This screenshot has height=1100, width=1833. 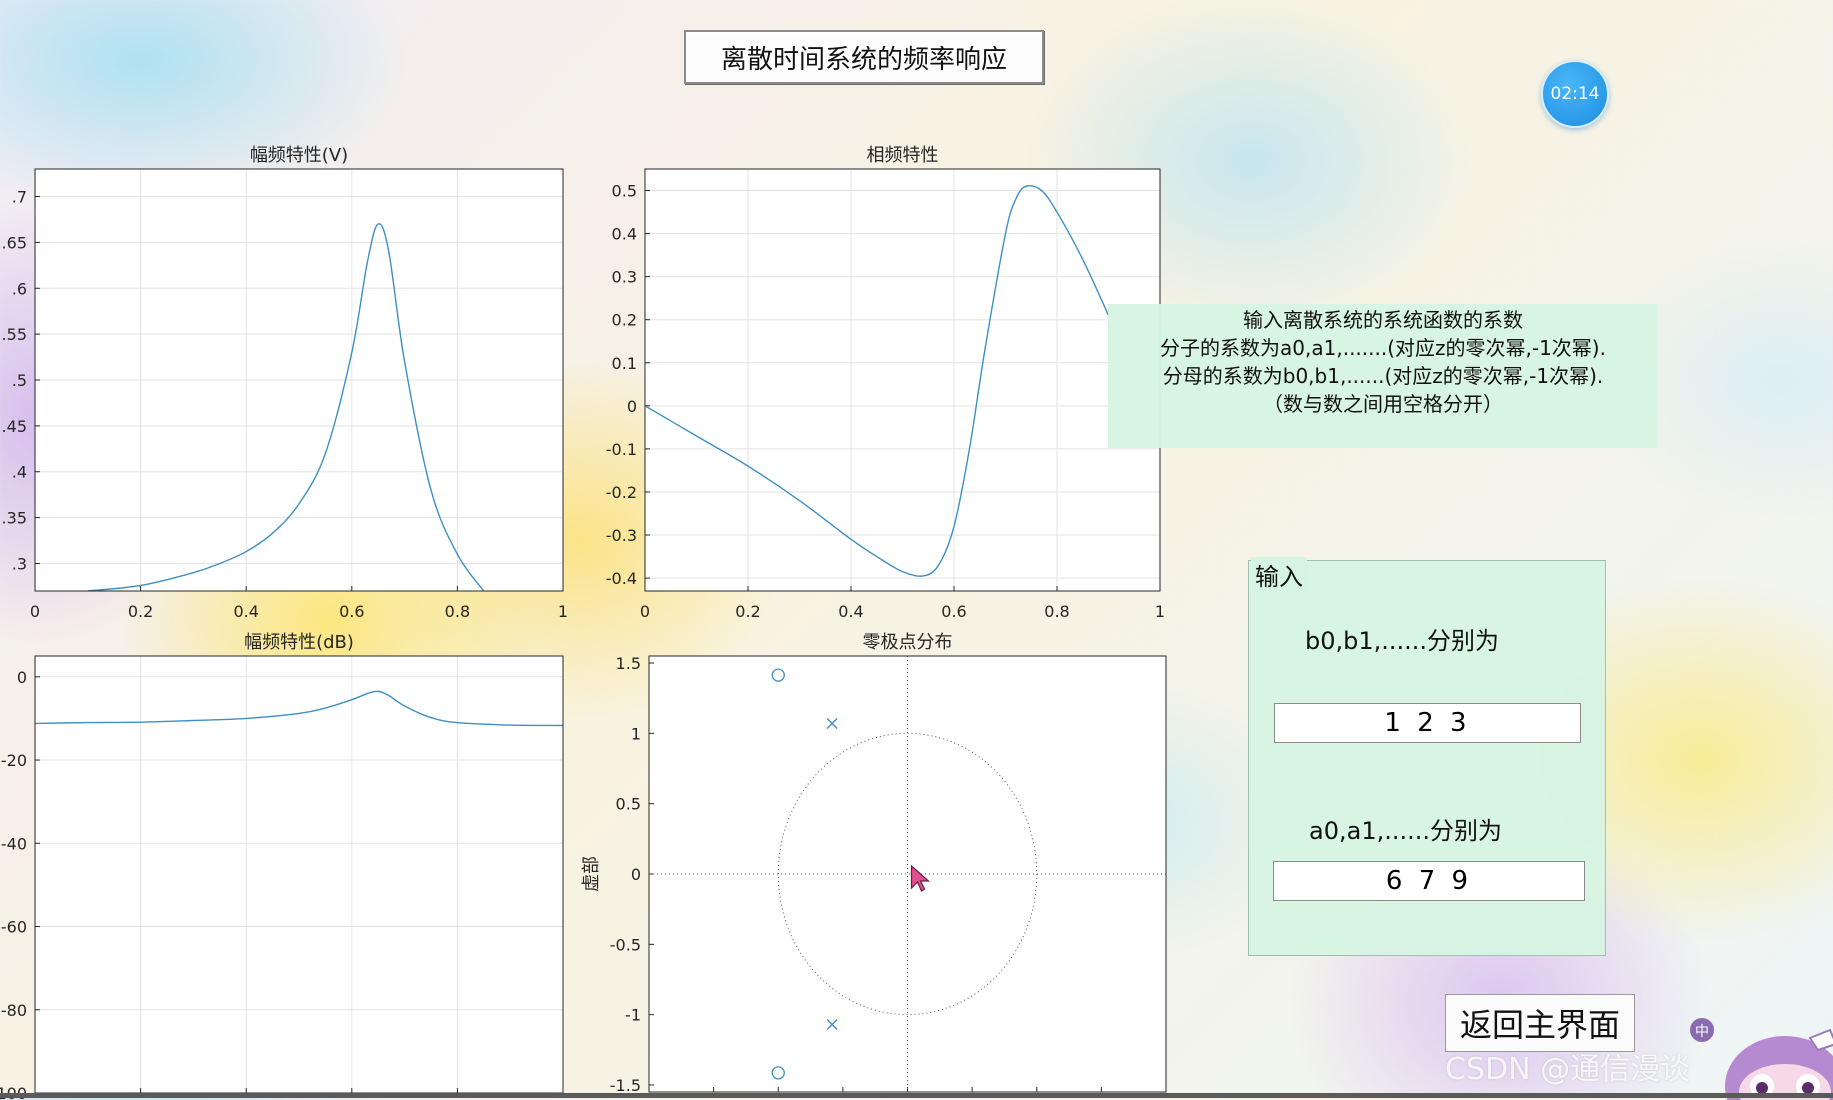 What do you see at coordinates (864, 57) in the screenshot?
I see `window-title: 离散时间系统的频率响应` at bounding box center [864, 57].